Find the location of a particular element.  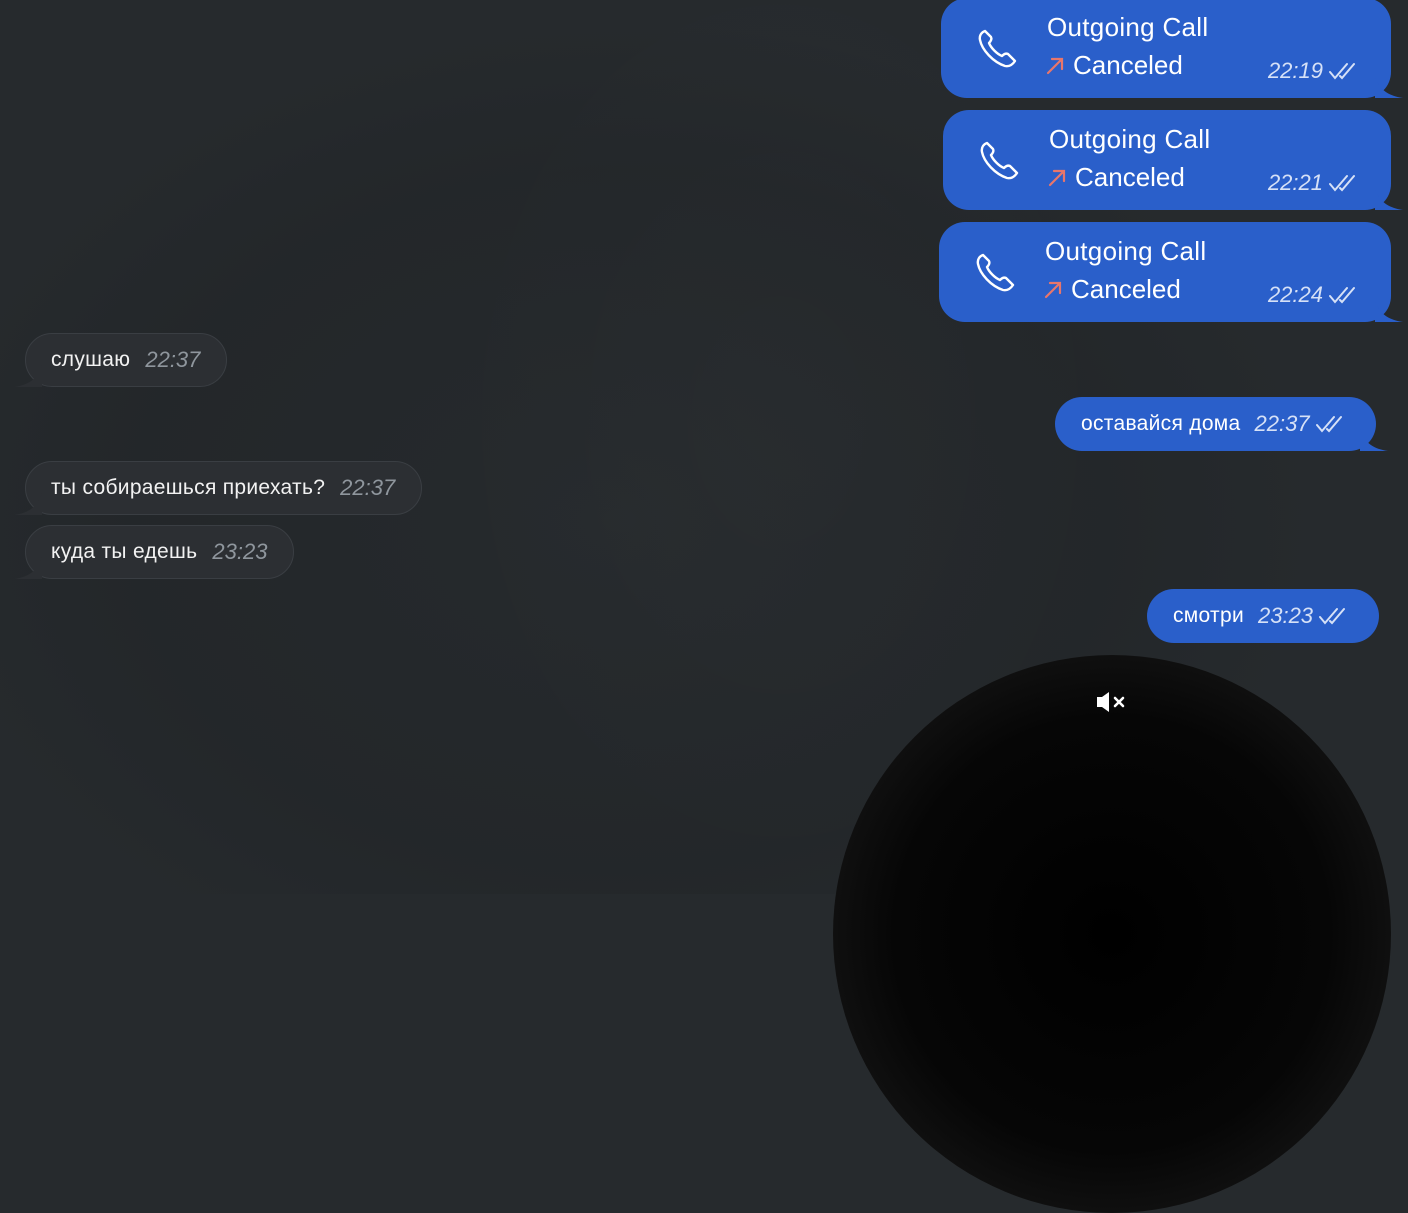

outgoing-call-message: Outgoing Call Canceled 22:24 is located at coordinates (1171, 272).